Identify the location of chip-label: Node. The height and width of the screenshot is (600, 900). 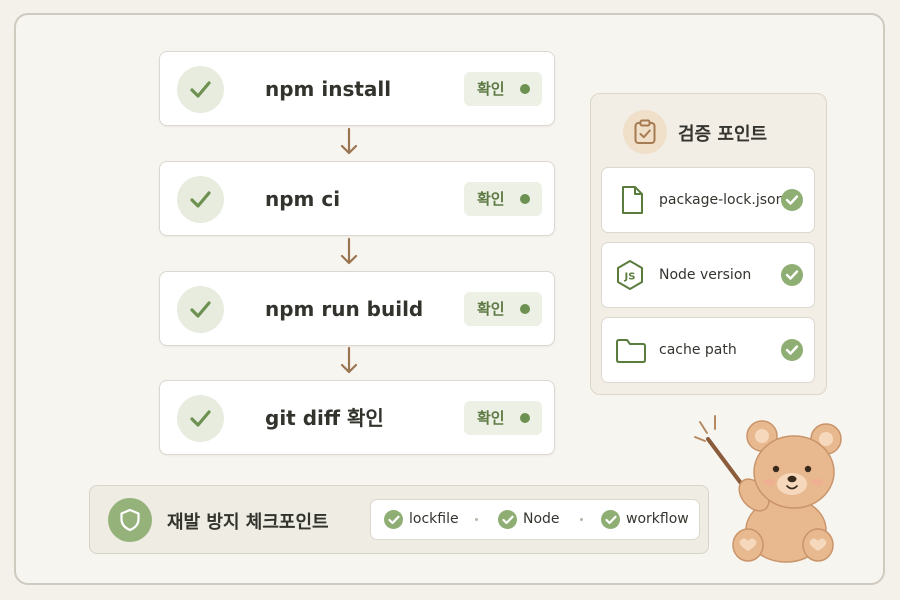
(541, 519).